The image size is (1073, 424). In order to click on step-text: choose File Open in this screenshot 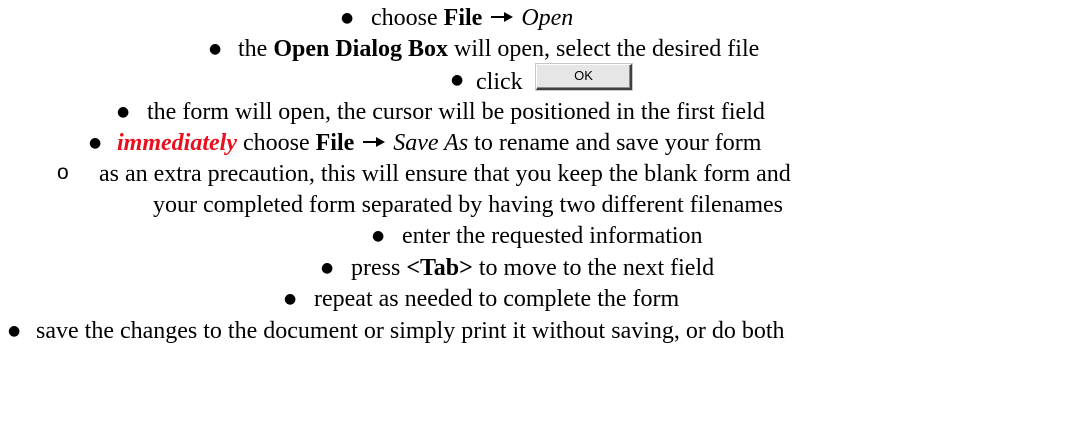, I will do `click(472, 18)`.